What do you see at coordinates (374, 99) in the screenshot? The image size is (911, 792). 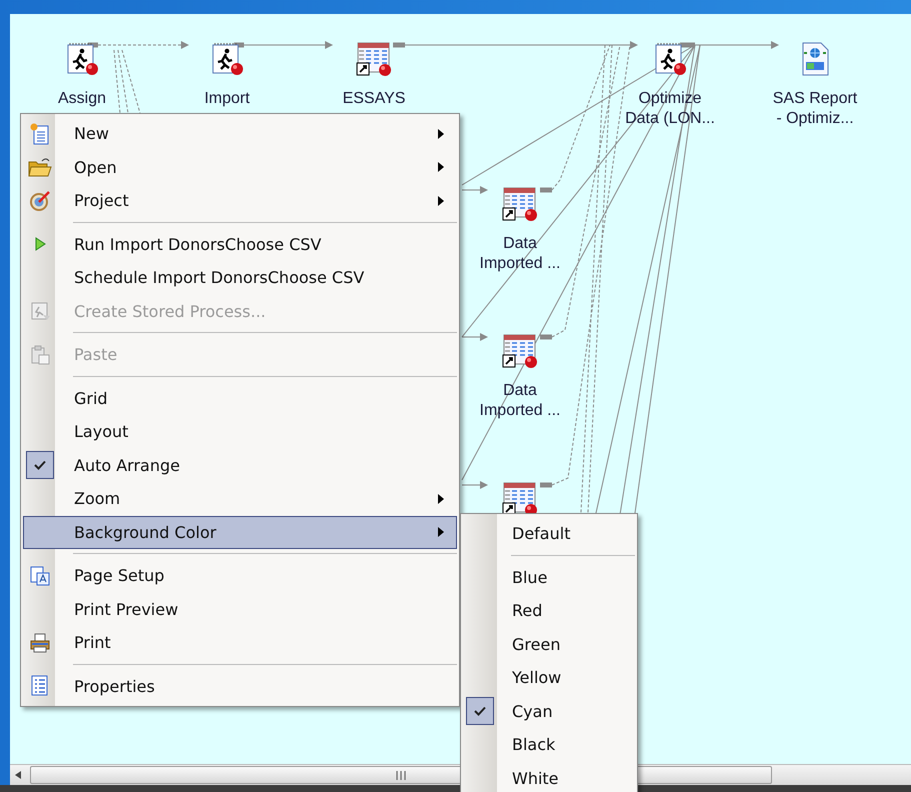 I see `node-label: ESSAYS` at bounding box center [374, 99].